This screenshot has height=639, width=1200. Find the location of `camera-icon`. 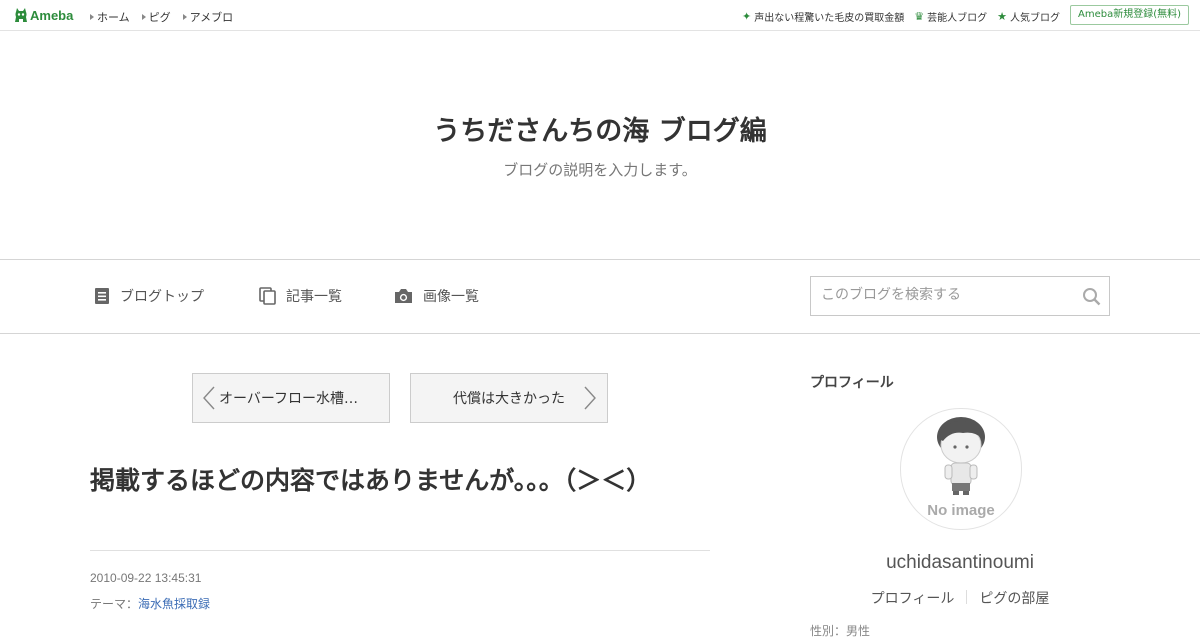

camera-icon is located at coordinates (403, 296).